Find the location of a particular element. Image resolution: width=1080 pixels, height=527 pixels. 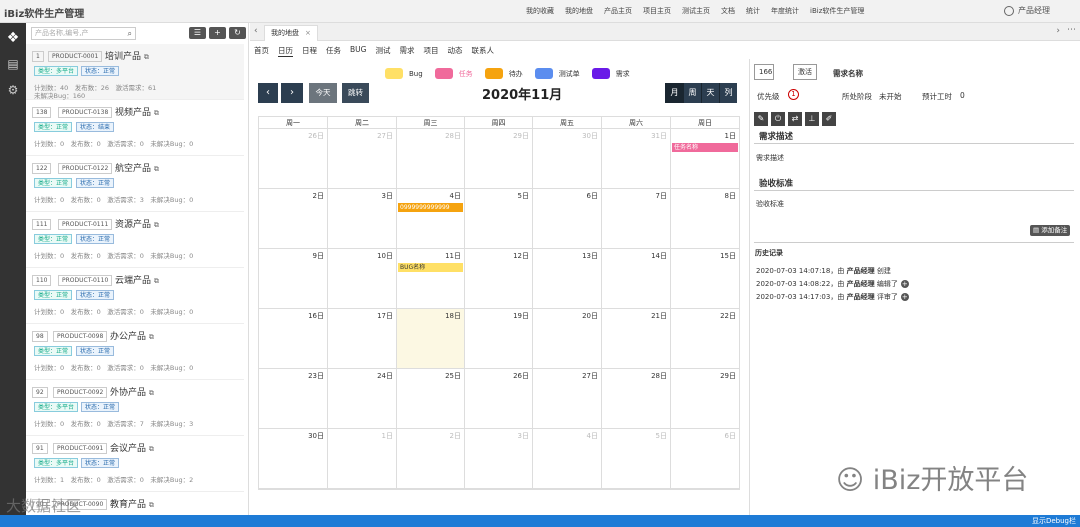

topnav-annual-stats: 年度统计 is located at coordinates (785, 11).